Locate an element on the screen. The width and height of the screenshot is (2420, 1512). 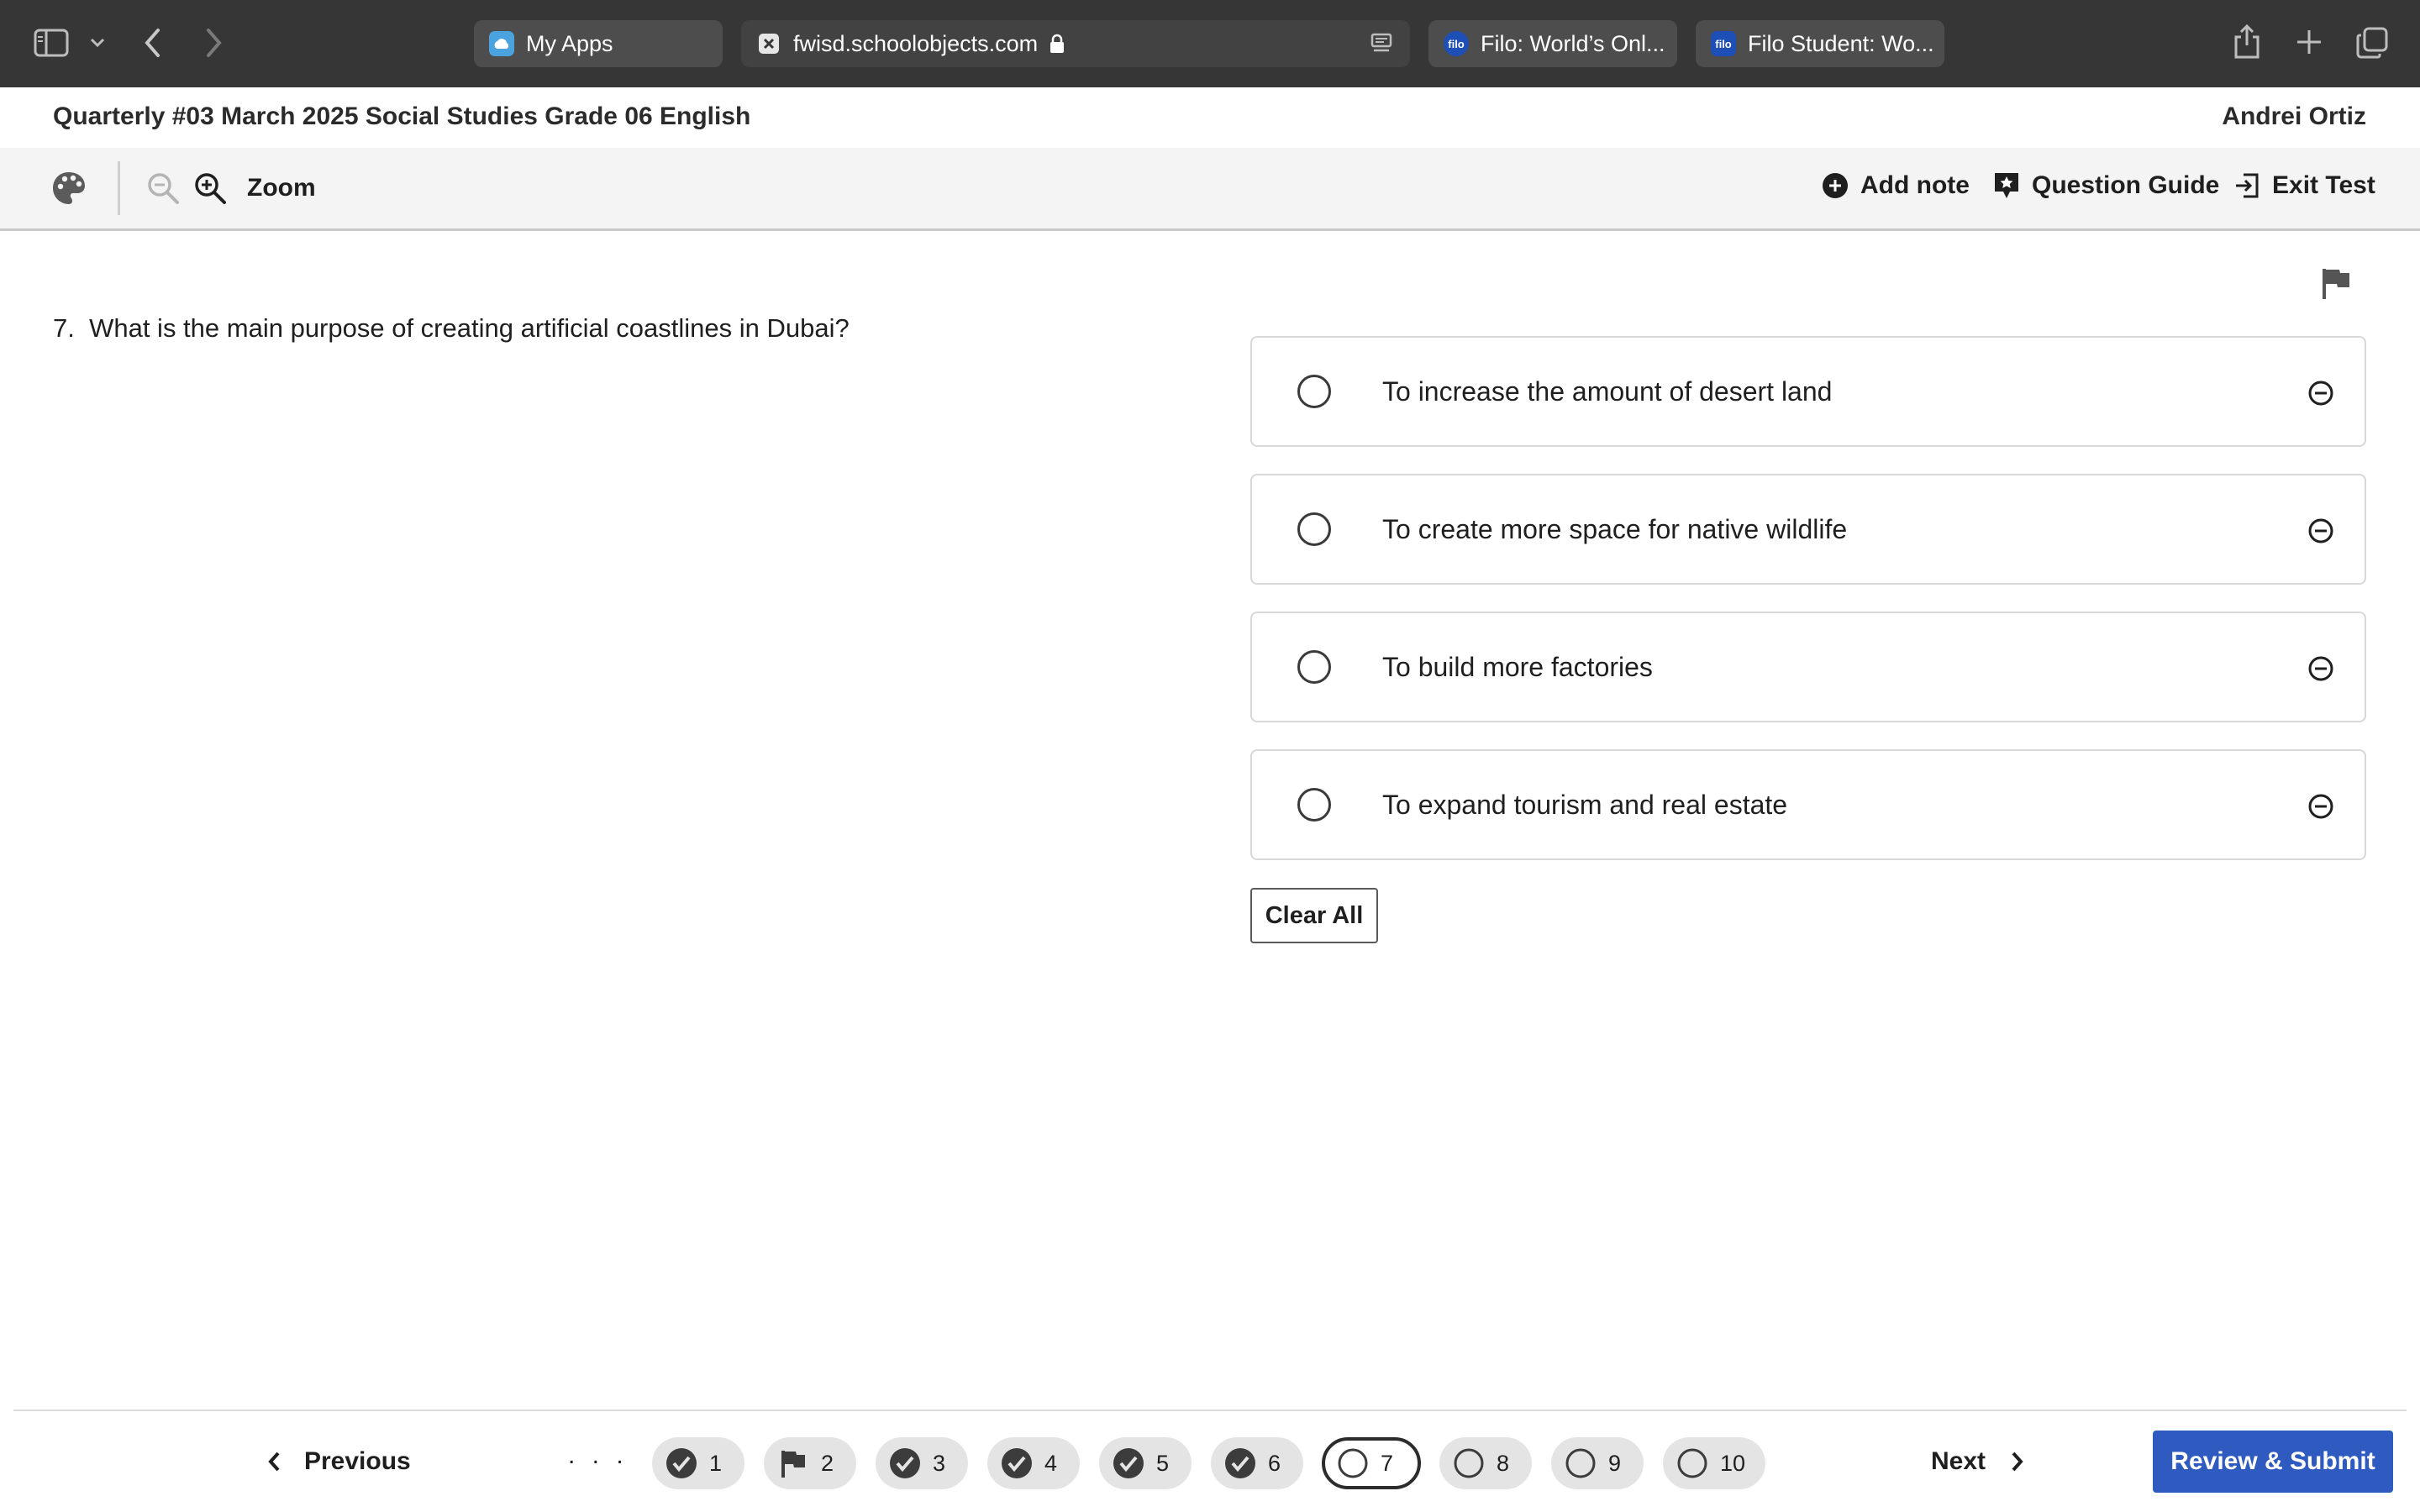
add-note-label: Add note is located at coordinates (1915, 185).